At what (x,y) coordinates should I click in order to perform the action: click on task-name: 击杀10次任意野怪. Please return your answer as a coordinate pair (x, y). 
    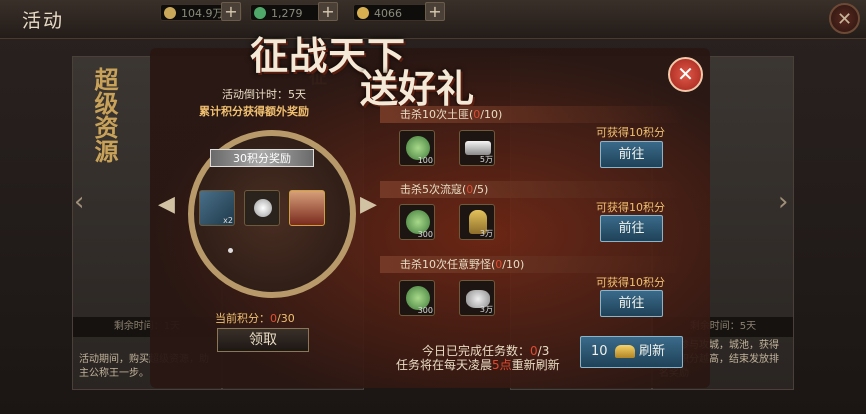
    Looking at the image, I should click on (445, 264).